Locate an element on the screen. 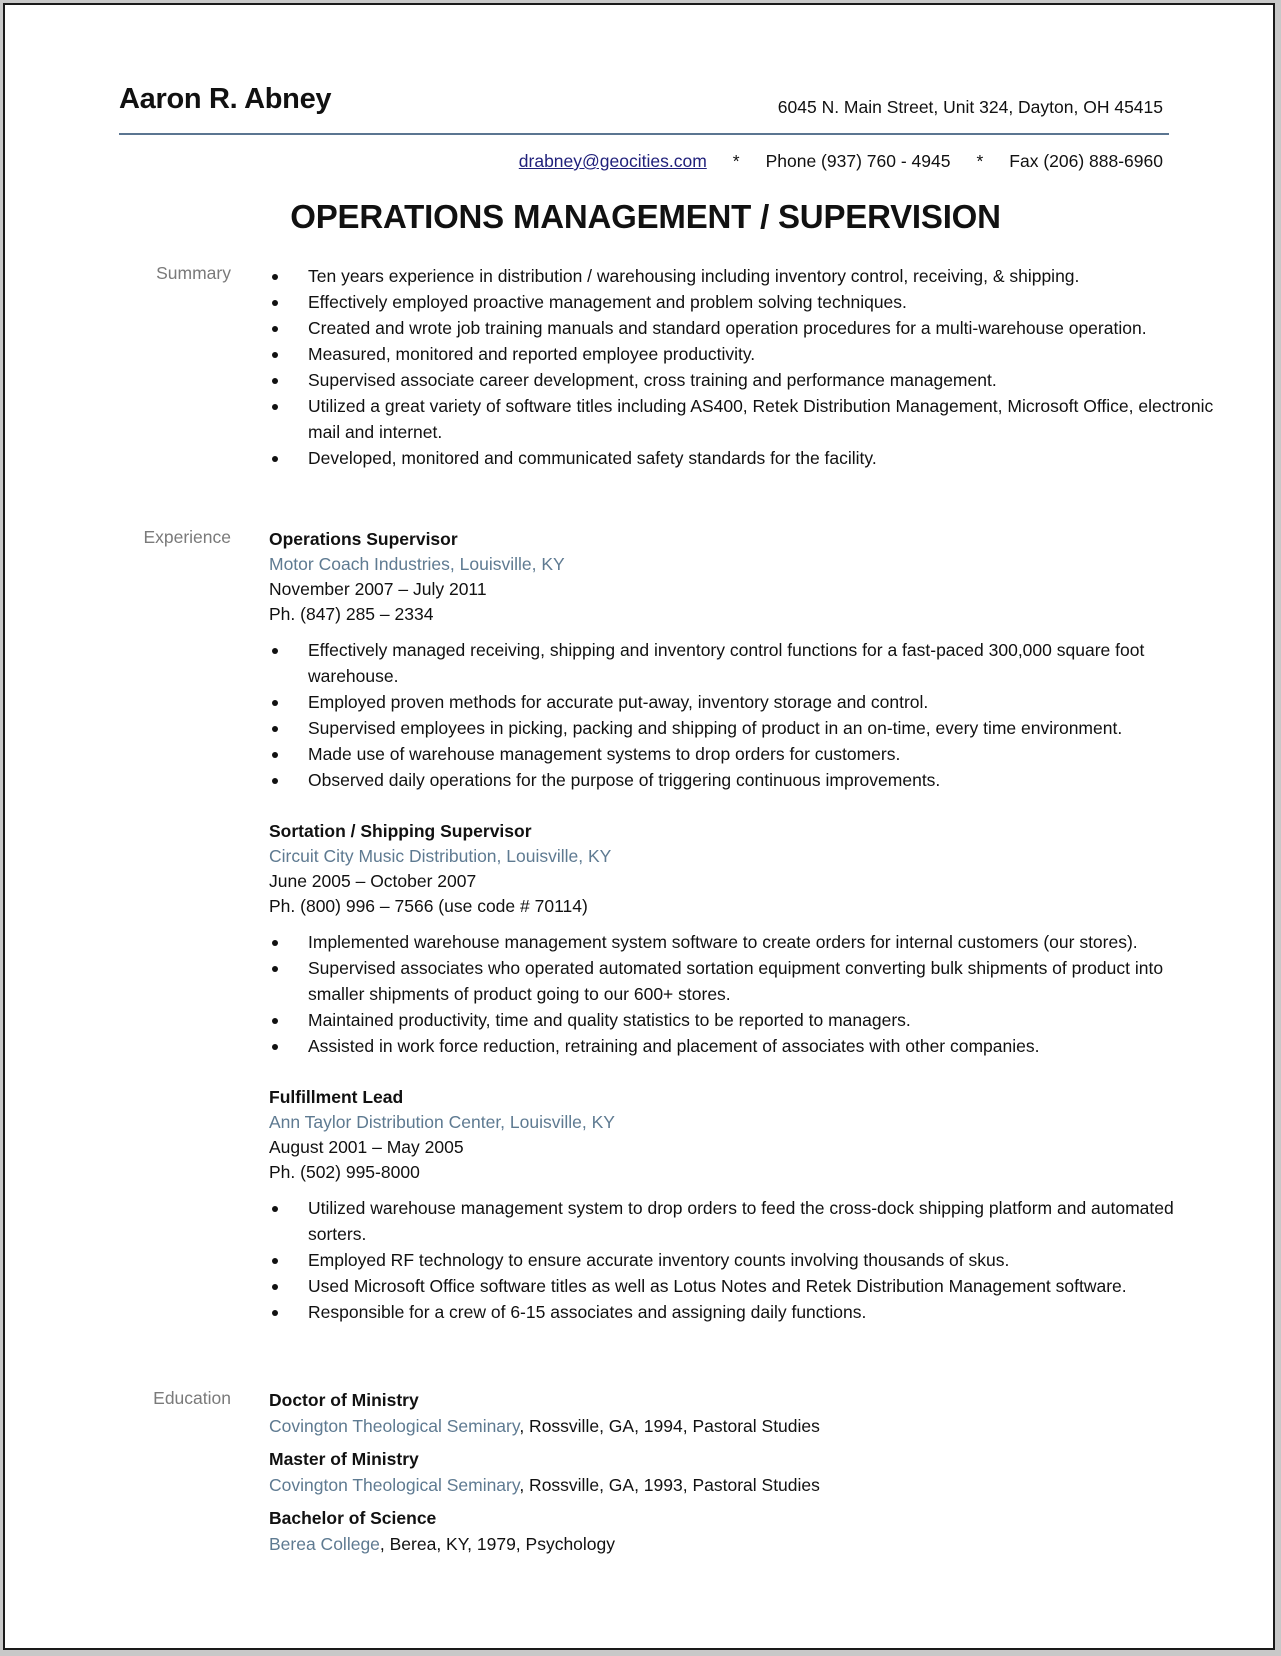 This screenshot has height=1656, width=1281. resume-title: OPERATIONS MANAGEMENT / SUPERVISION is located at coordinates (645, 216).